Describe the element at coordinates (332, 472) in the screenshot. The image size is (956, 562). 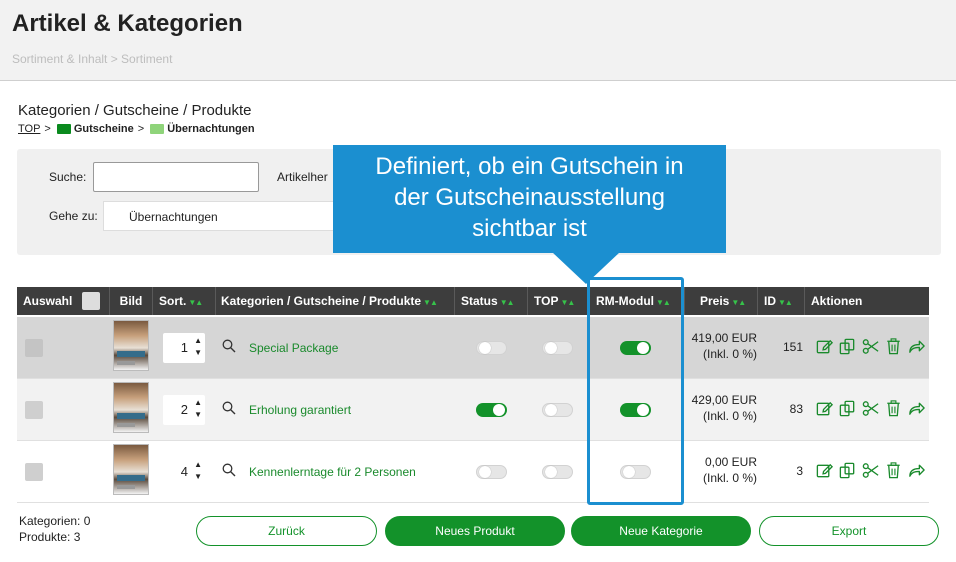
I see `product-name-link: Kennenlerntage für 2 Personen` at that location.